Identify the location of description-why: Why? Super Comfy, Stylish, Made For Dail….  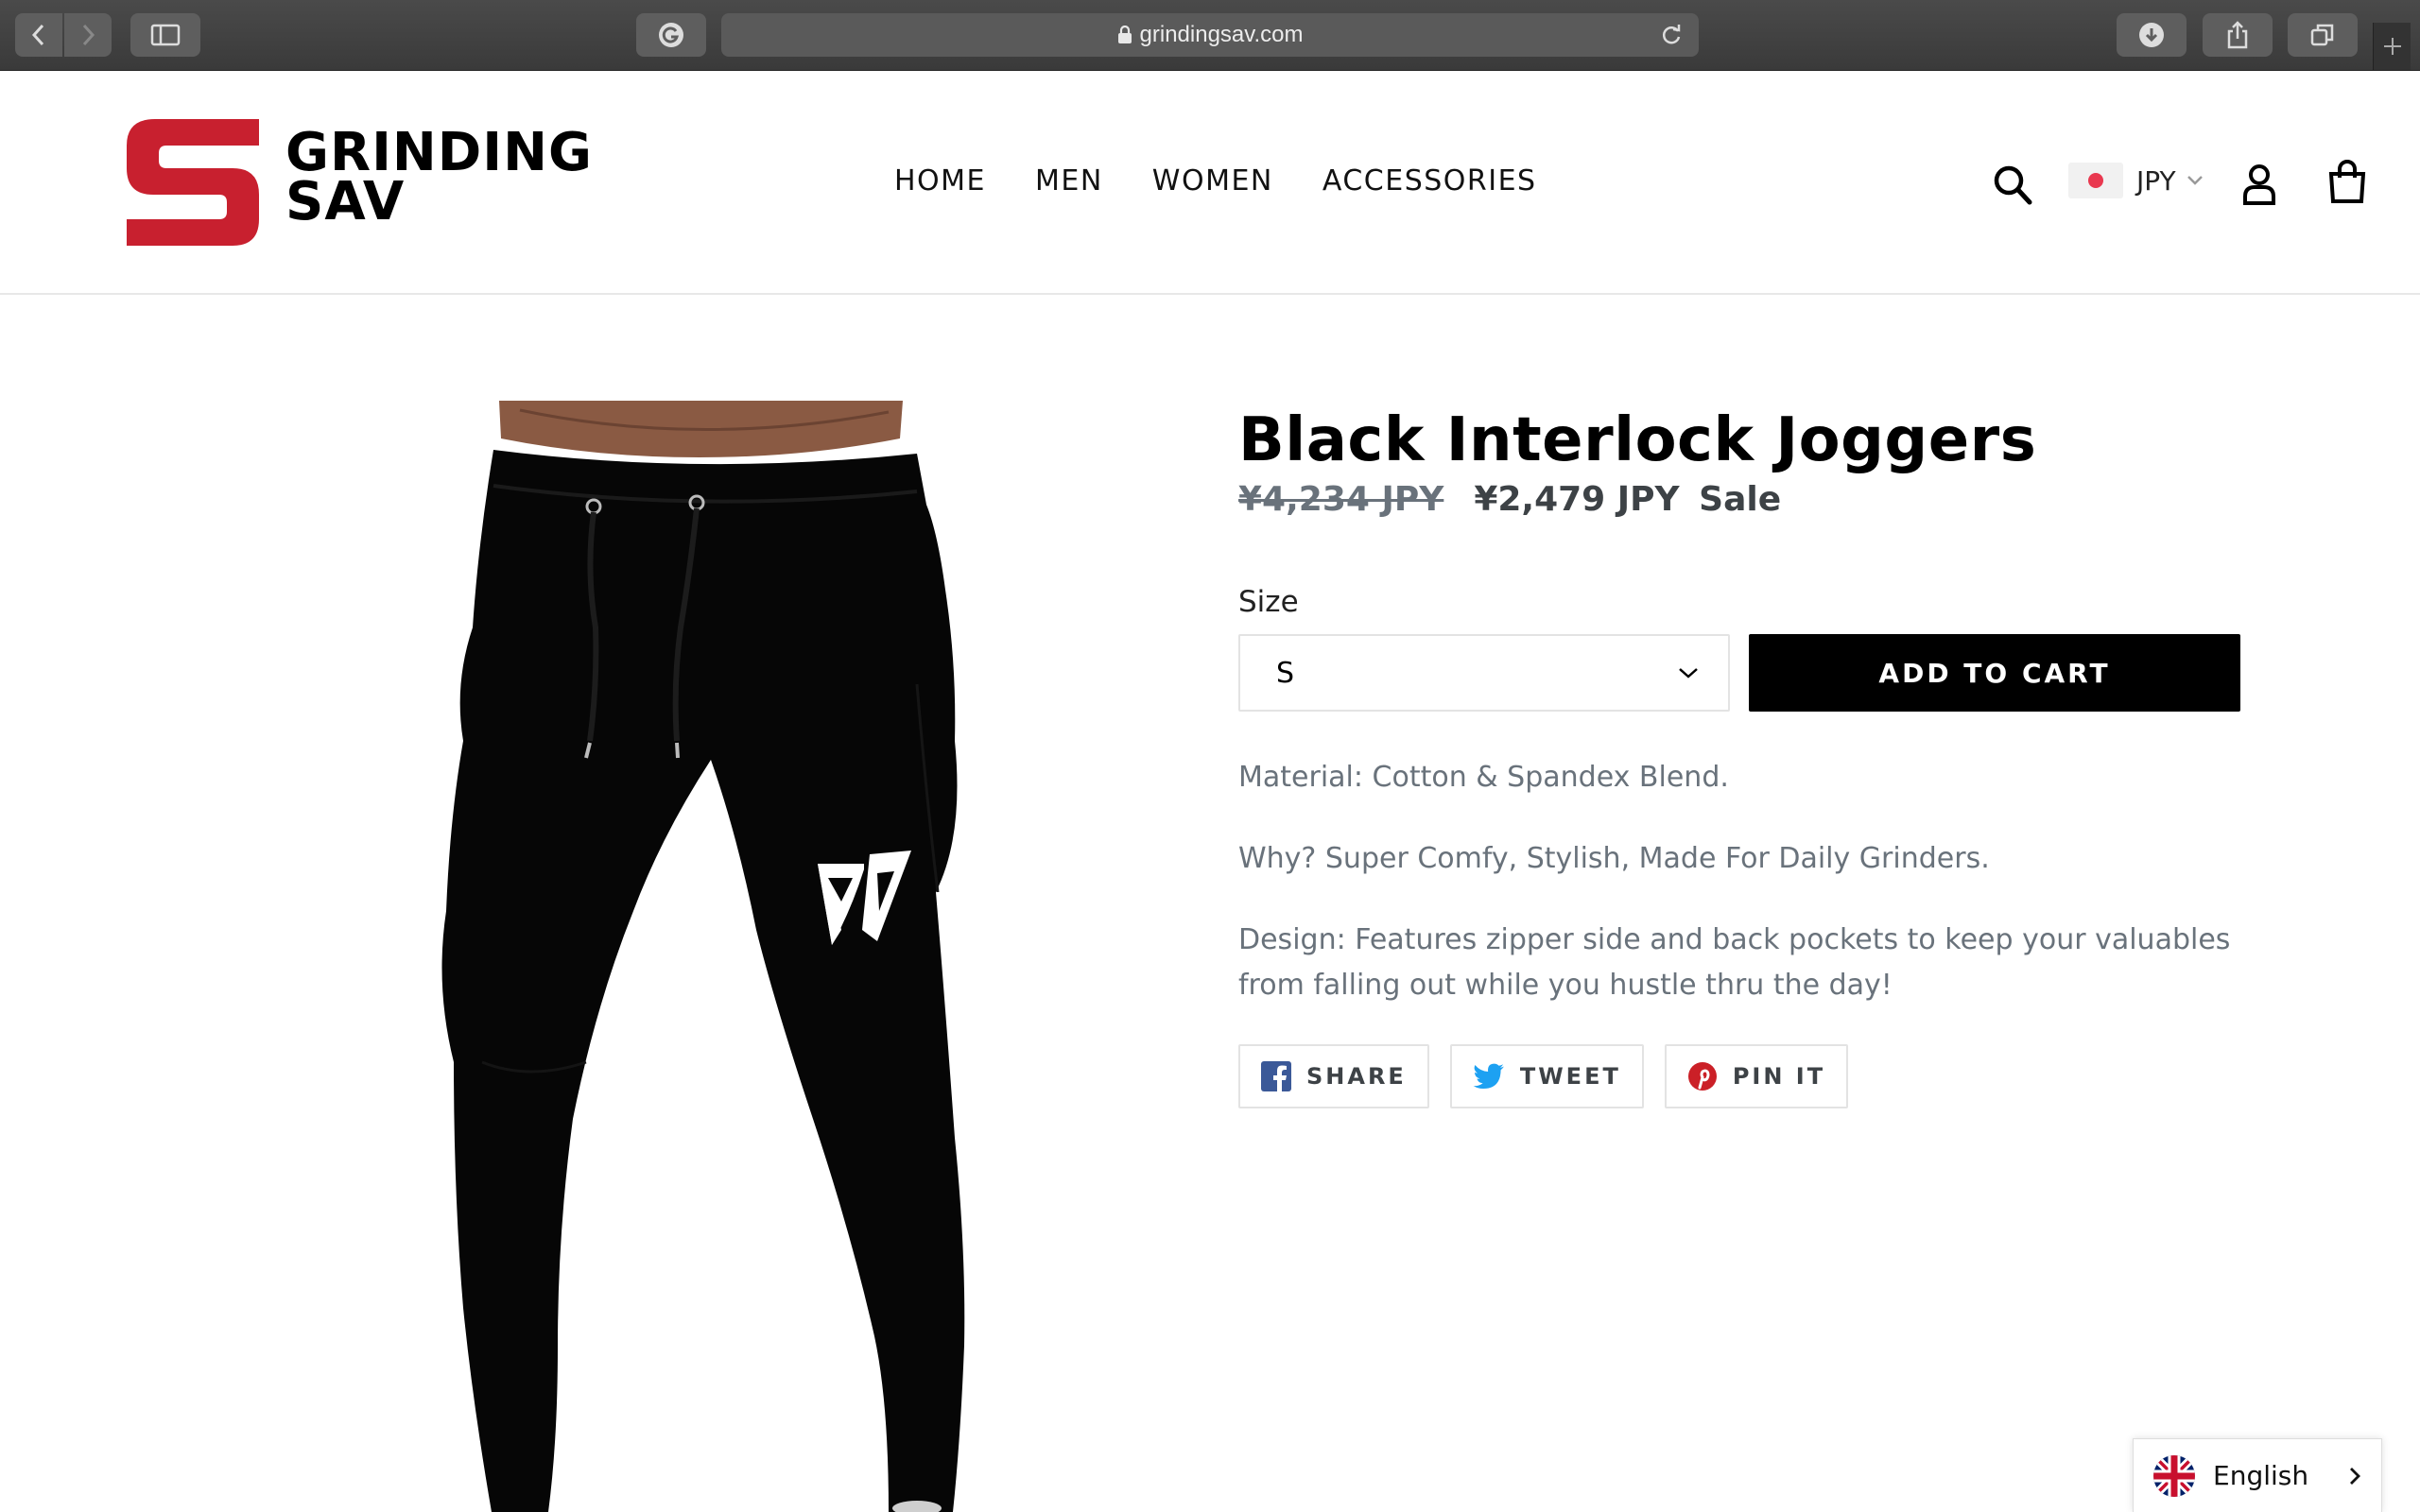
(1614, 858).